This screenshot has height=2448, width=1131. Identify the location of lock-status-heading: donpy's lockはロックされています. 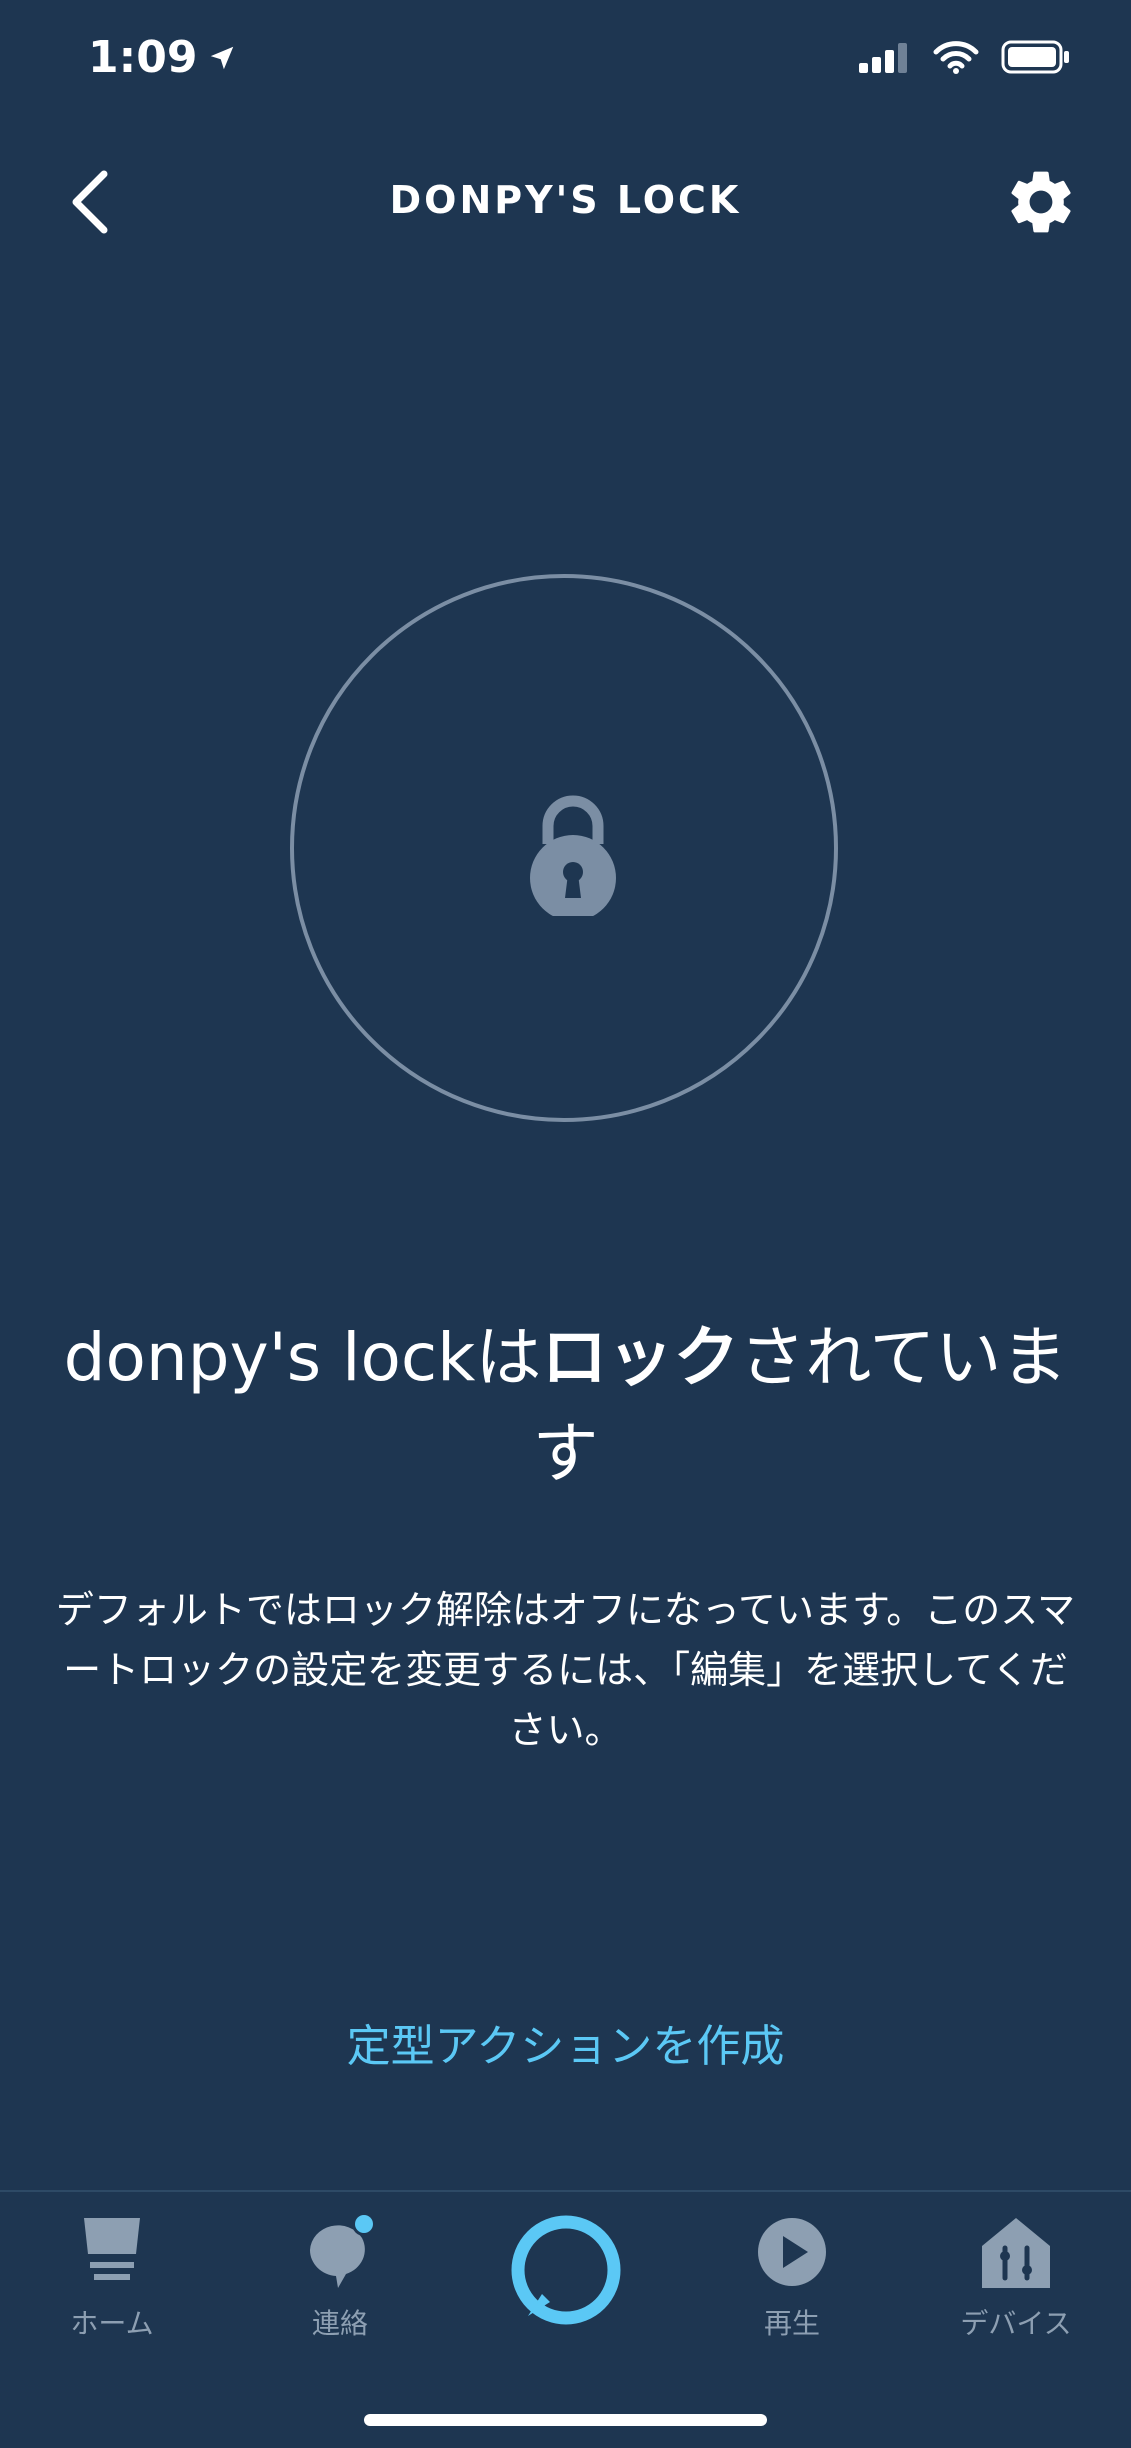
(565, 1406).